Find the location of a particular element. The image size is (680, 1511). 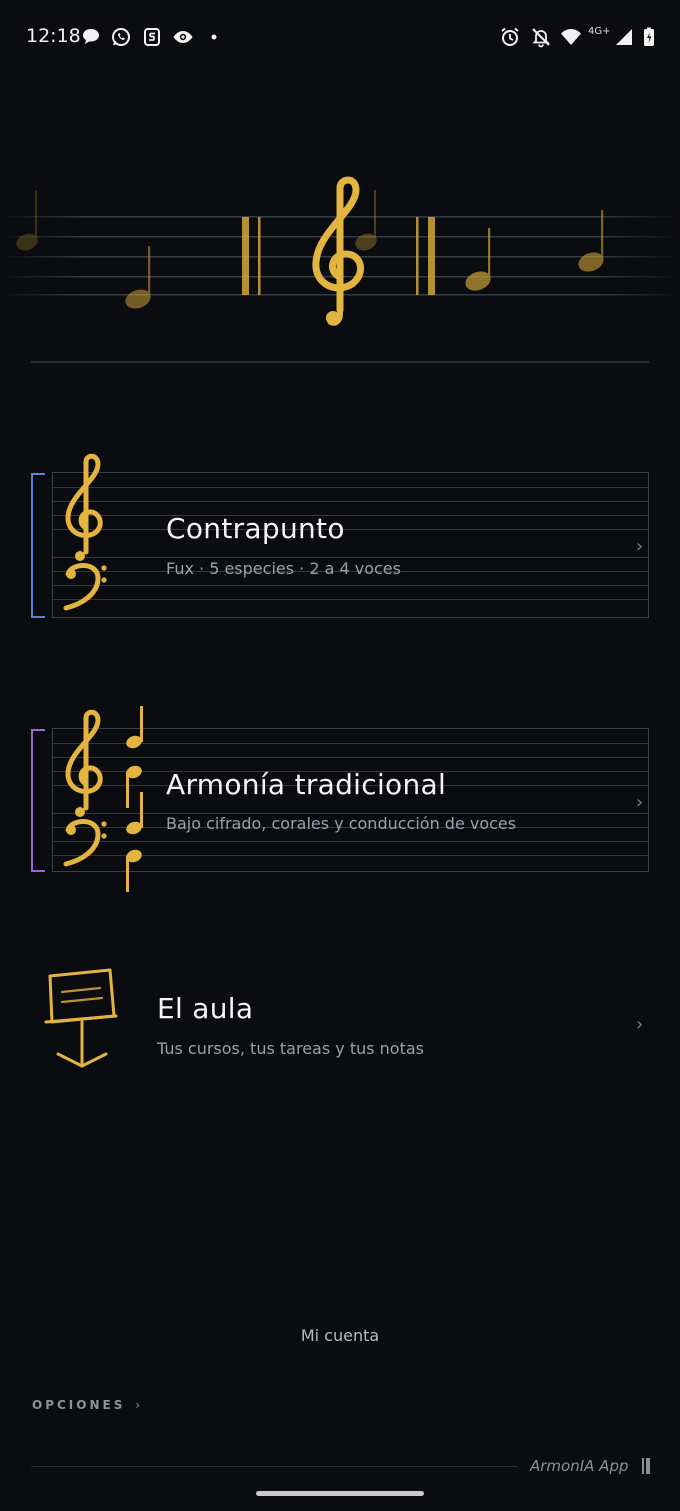

grand-staff-clefs-icon is located at coordinates (88, 534).